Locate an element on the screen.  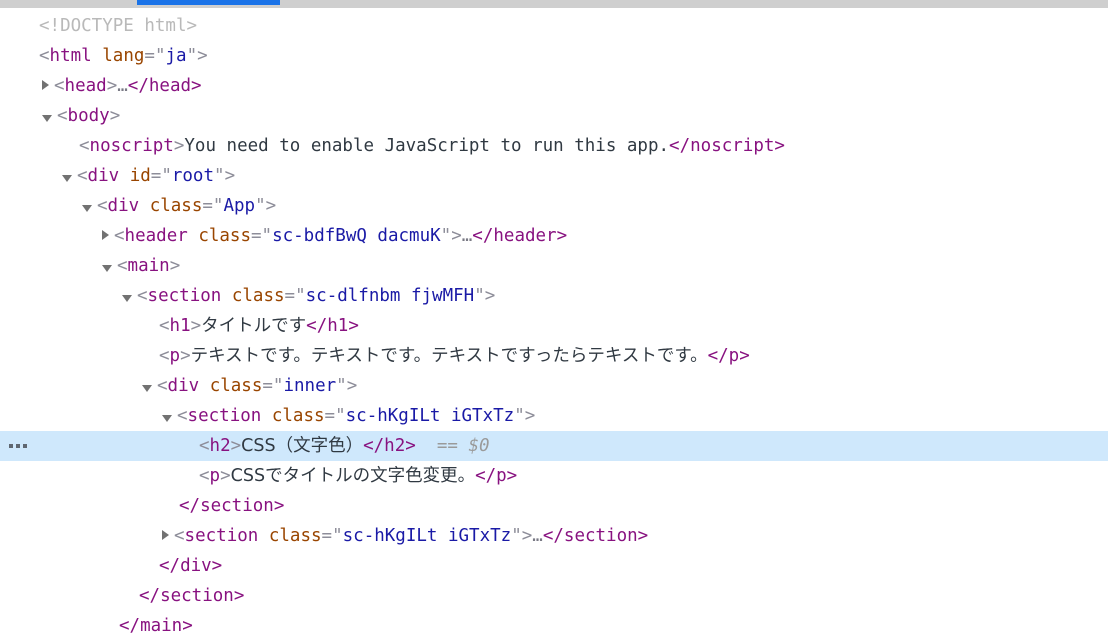
elements-tab-active-underline is located at coordinates (208, 2).